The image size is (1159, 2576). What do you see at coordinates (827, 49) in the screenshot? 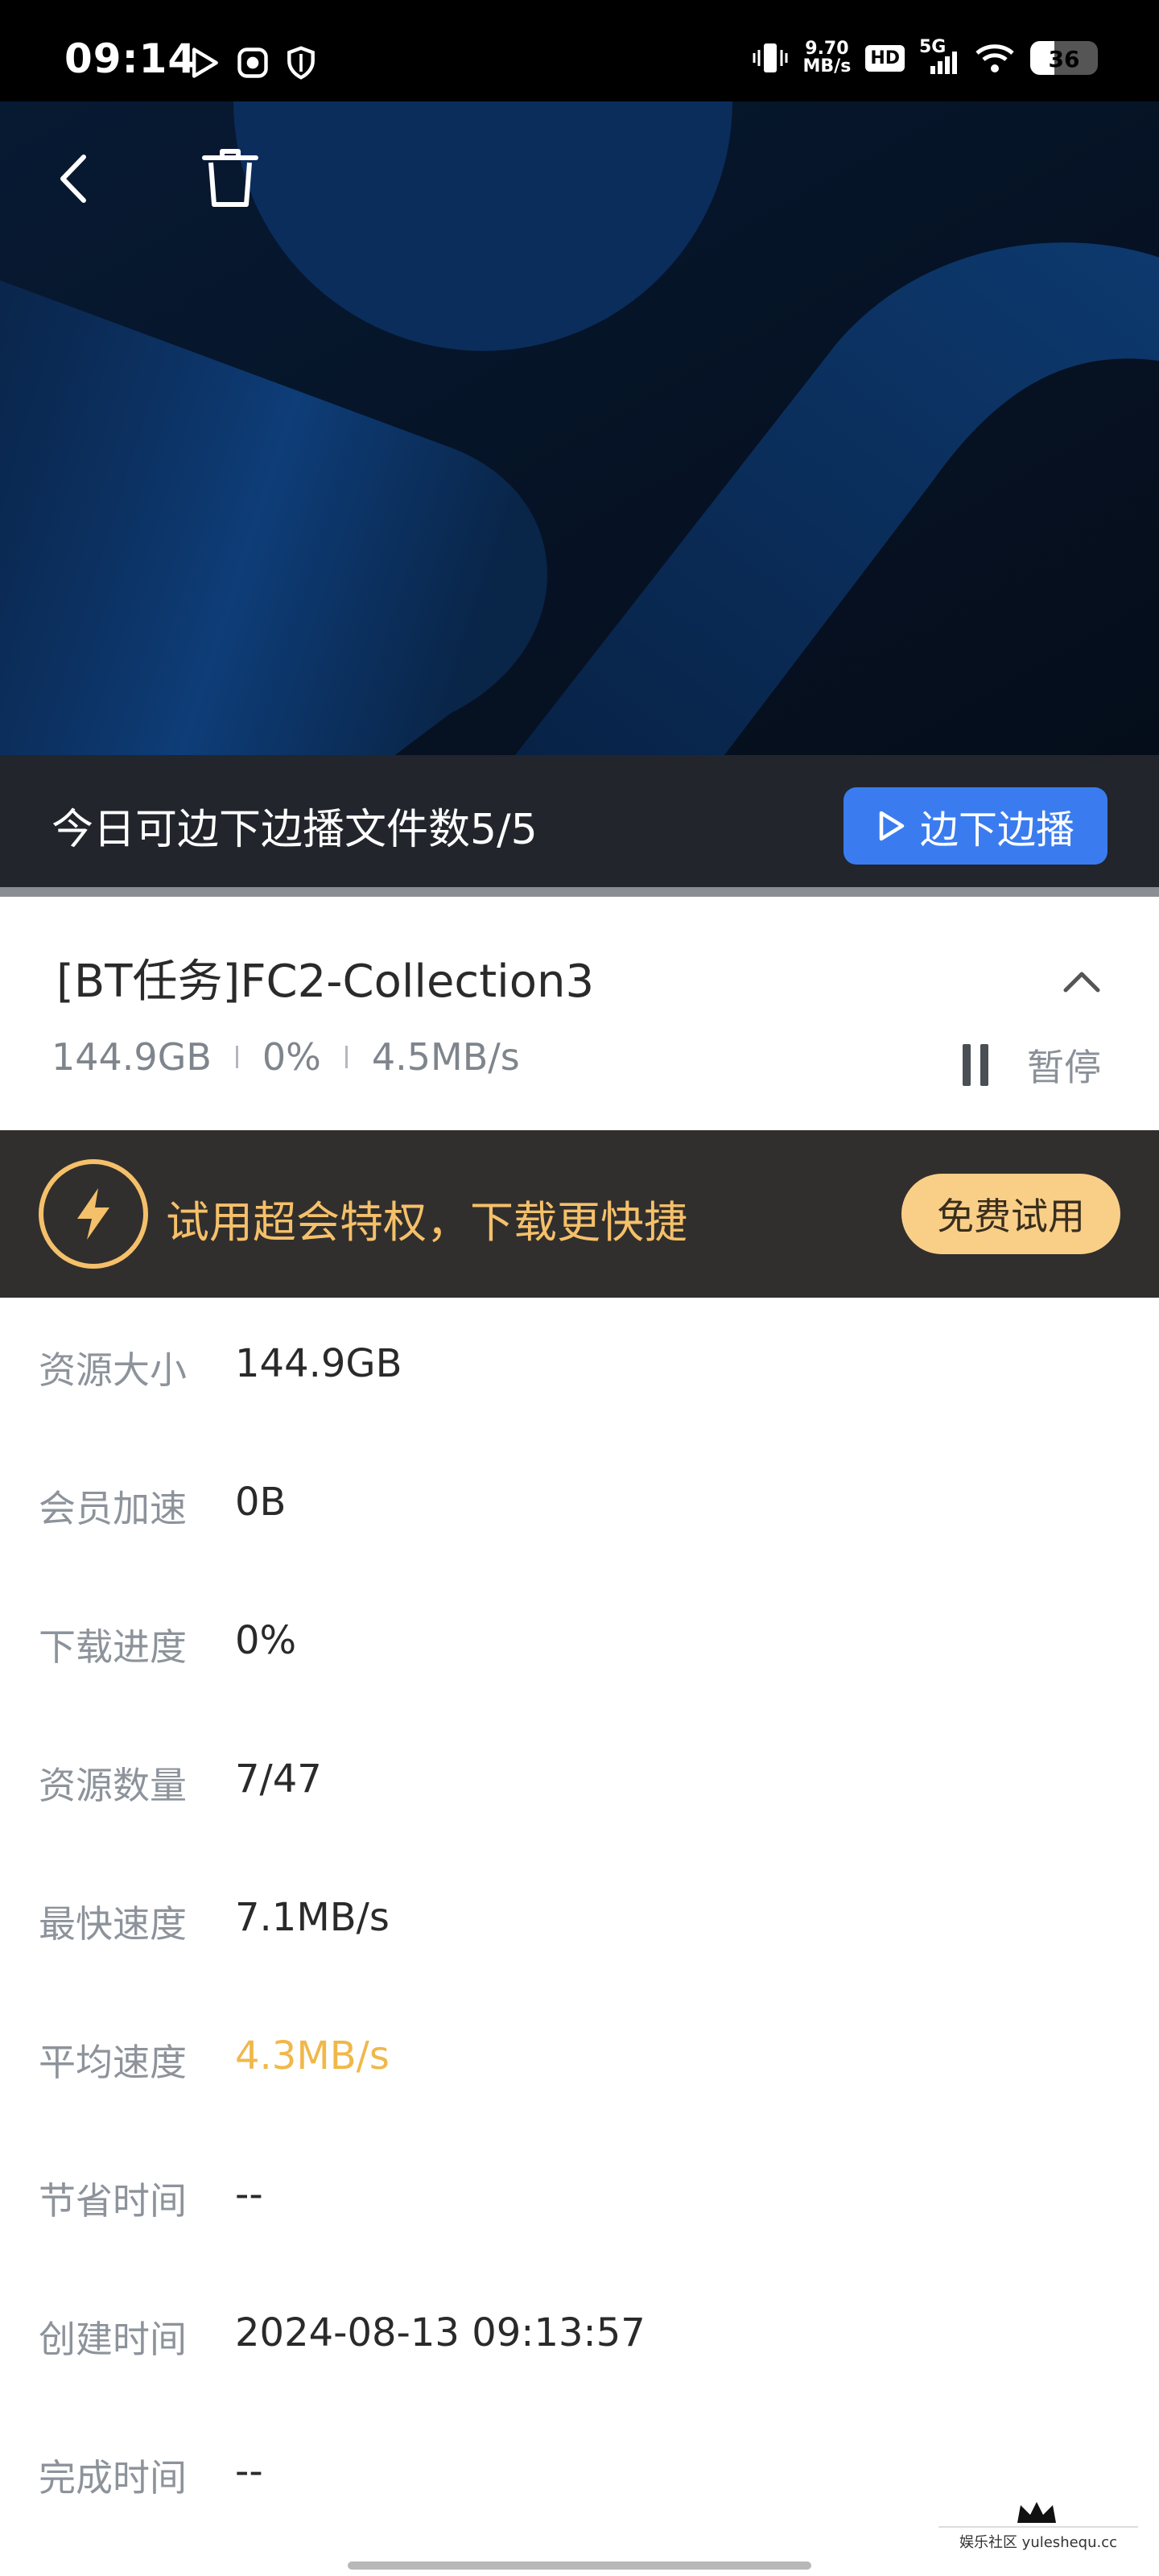
I see `network-speed-value: 9.70` at bounding box center [827, 49].